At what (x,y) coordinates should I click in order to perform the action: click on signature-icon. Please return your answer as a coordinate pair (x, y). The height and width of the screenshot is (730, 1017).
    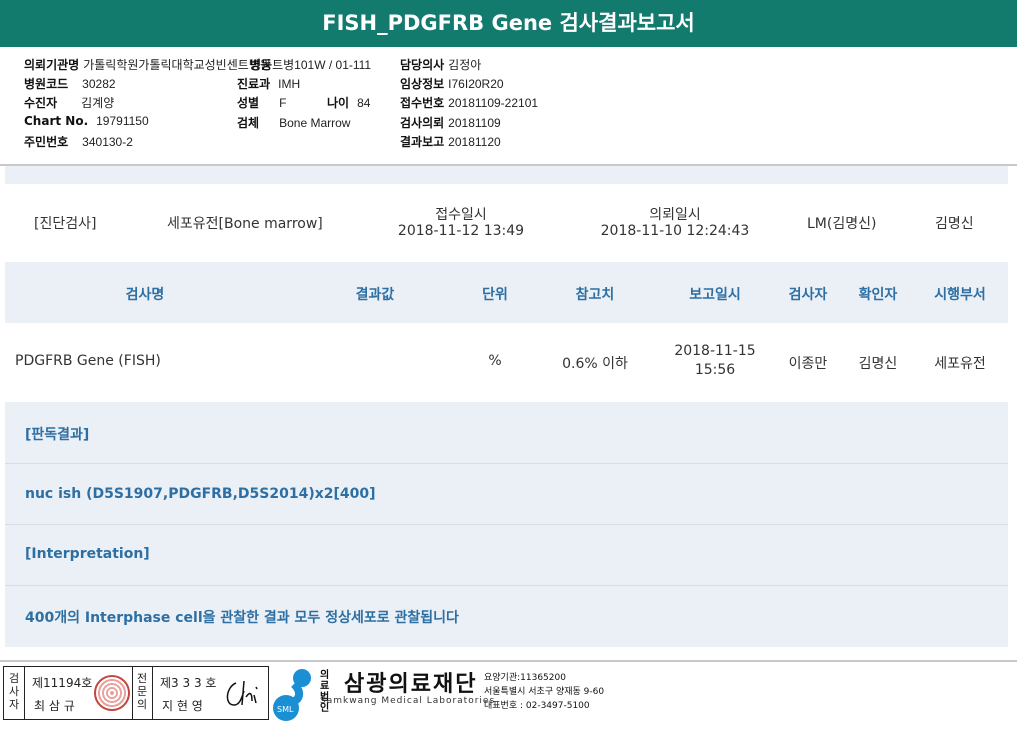
    Looking at the image, I should click on (242, 693).